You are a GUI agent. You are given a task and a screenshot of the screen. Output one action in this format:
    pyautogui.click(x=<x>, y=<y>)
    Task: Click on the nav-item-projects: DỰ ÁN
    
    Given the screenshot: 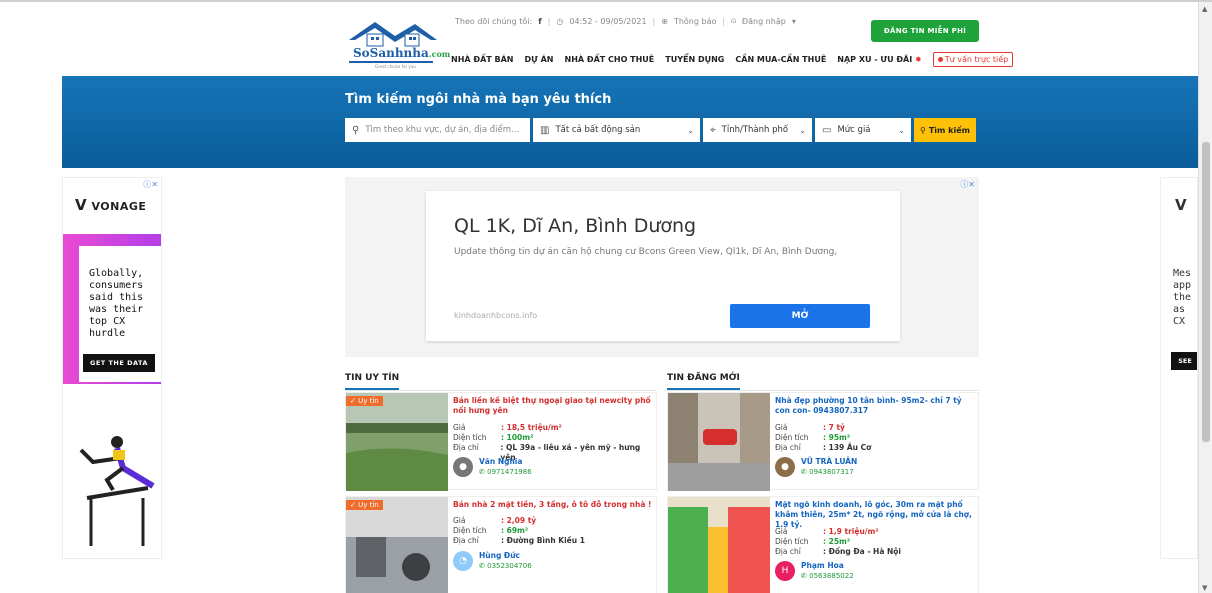 What is the action you would take?
    pyautogui.click(x=539, y=59)
    